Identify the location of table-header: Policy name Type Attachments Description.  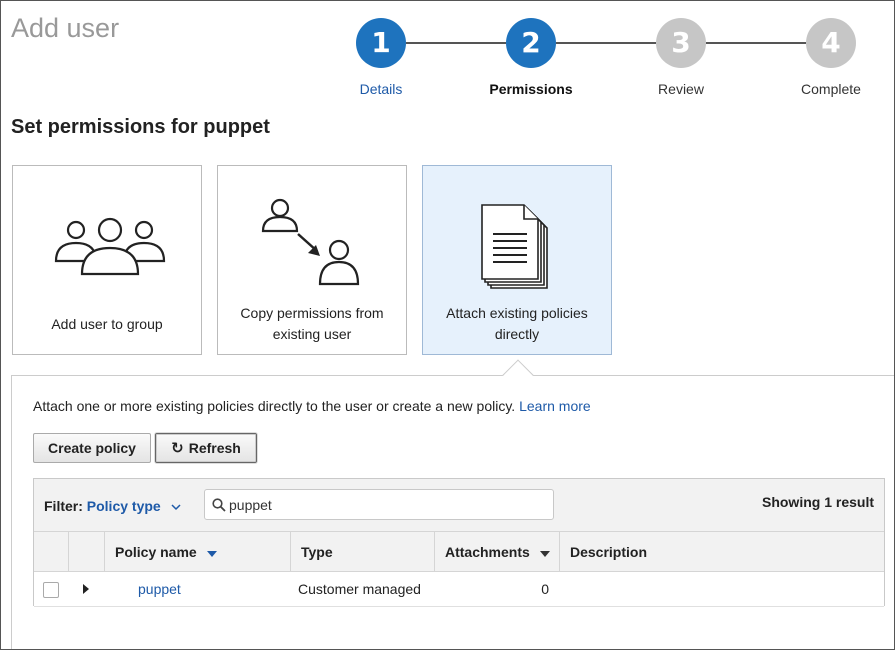
(459, 552).